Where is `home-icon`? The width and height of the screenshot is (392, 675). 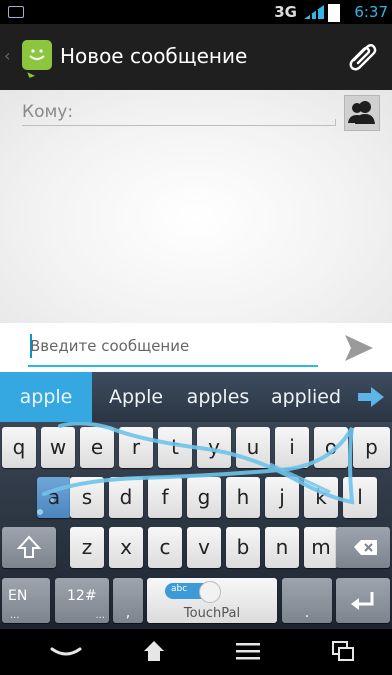 home-icon is located at coordinates (154, 652).